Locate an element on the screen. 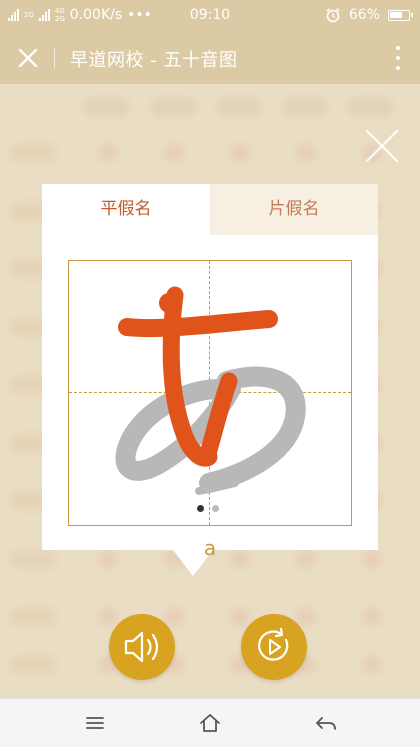 This screenshot has width=420, height=747. play-stroke-icon is located at coordinates (273, 644).